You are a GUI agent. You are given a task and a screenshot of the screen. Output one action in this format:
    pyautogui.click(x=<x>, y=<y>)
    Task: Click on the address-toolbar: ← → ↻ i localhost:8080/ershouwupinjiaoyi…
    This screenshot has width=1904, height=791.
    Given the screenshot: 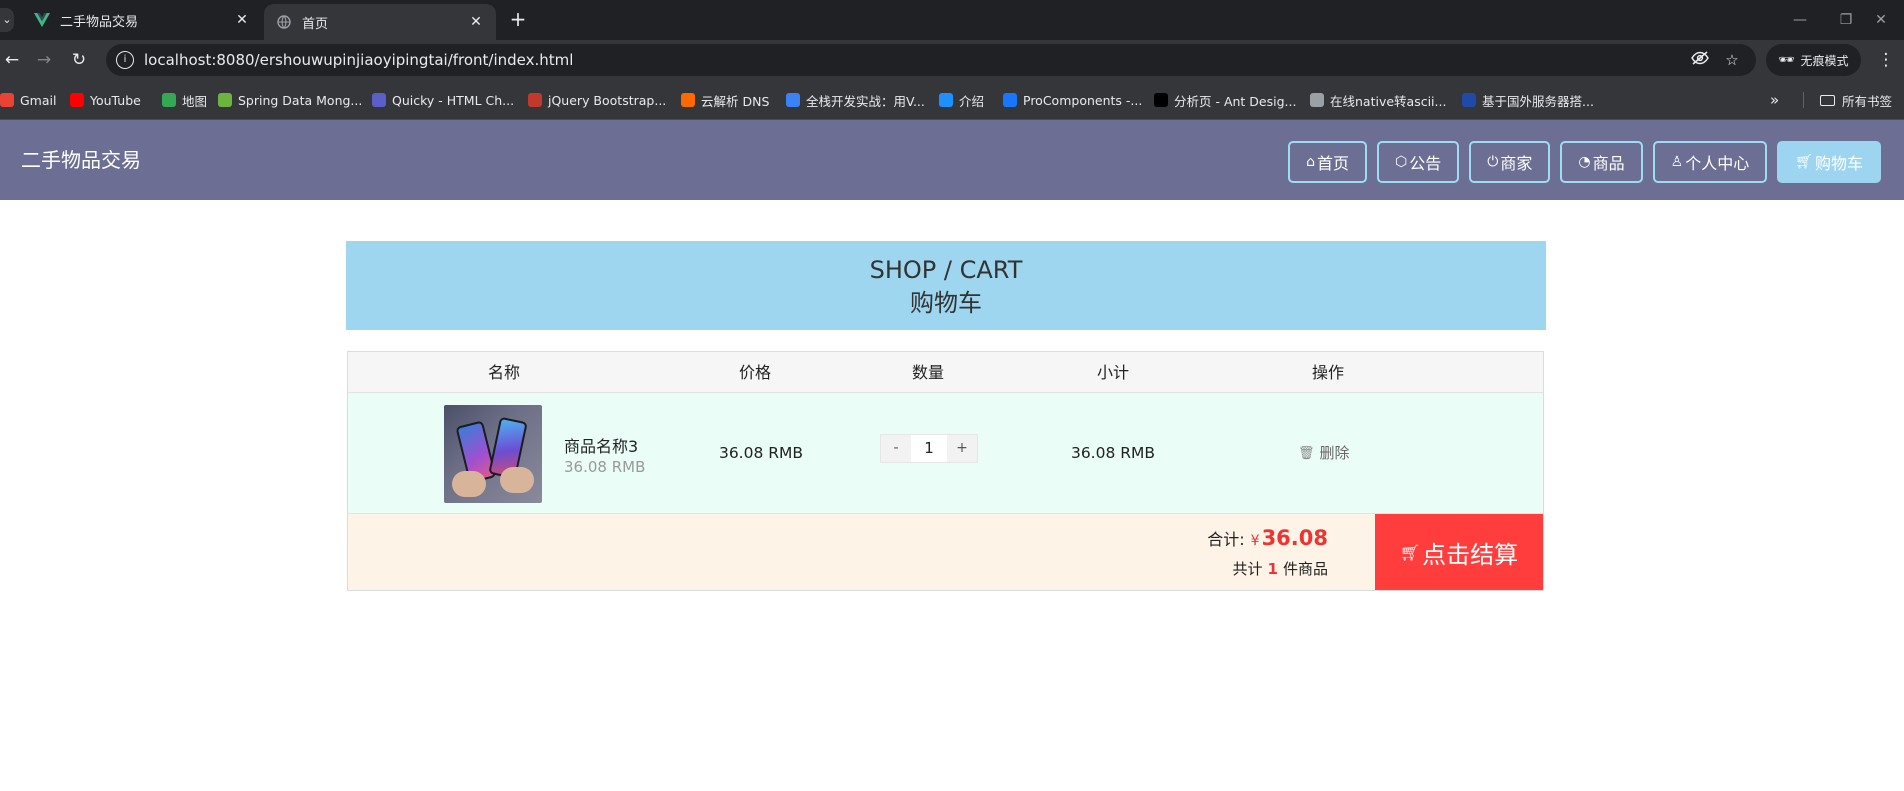 What is the action you would take?
    pyautogui.click(x=952, y=60)
    